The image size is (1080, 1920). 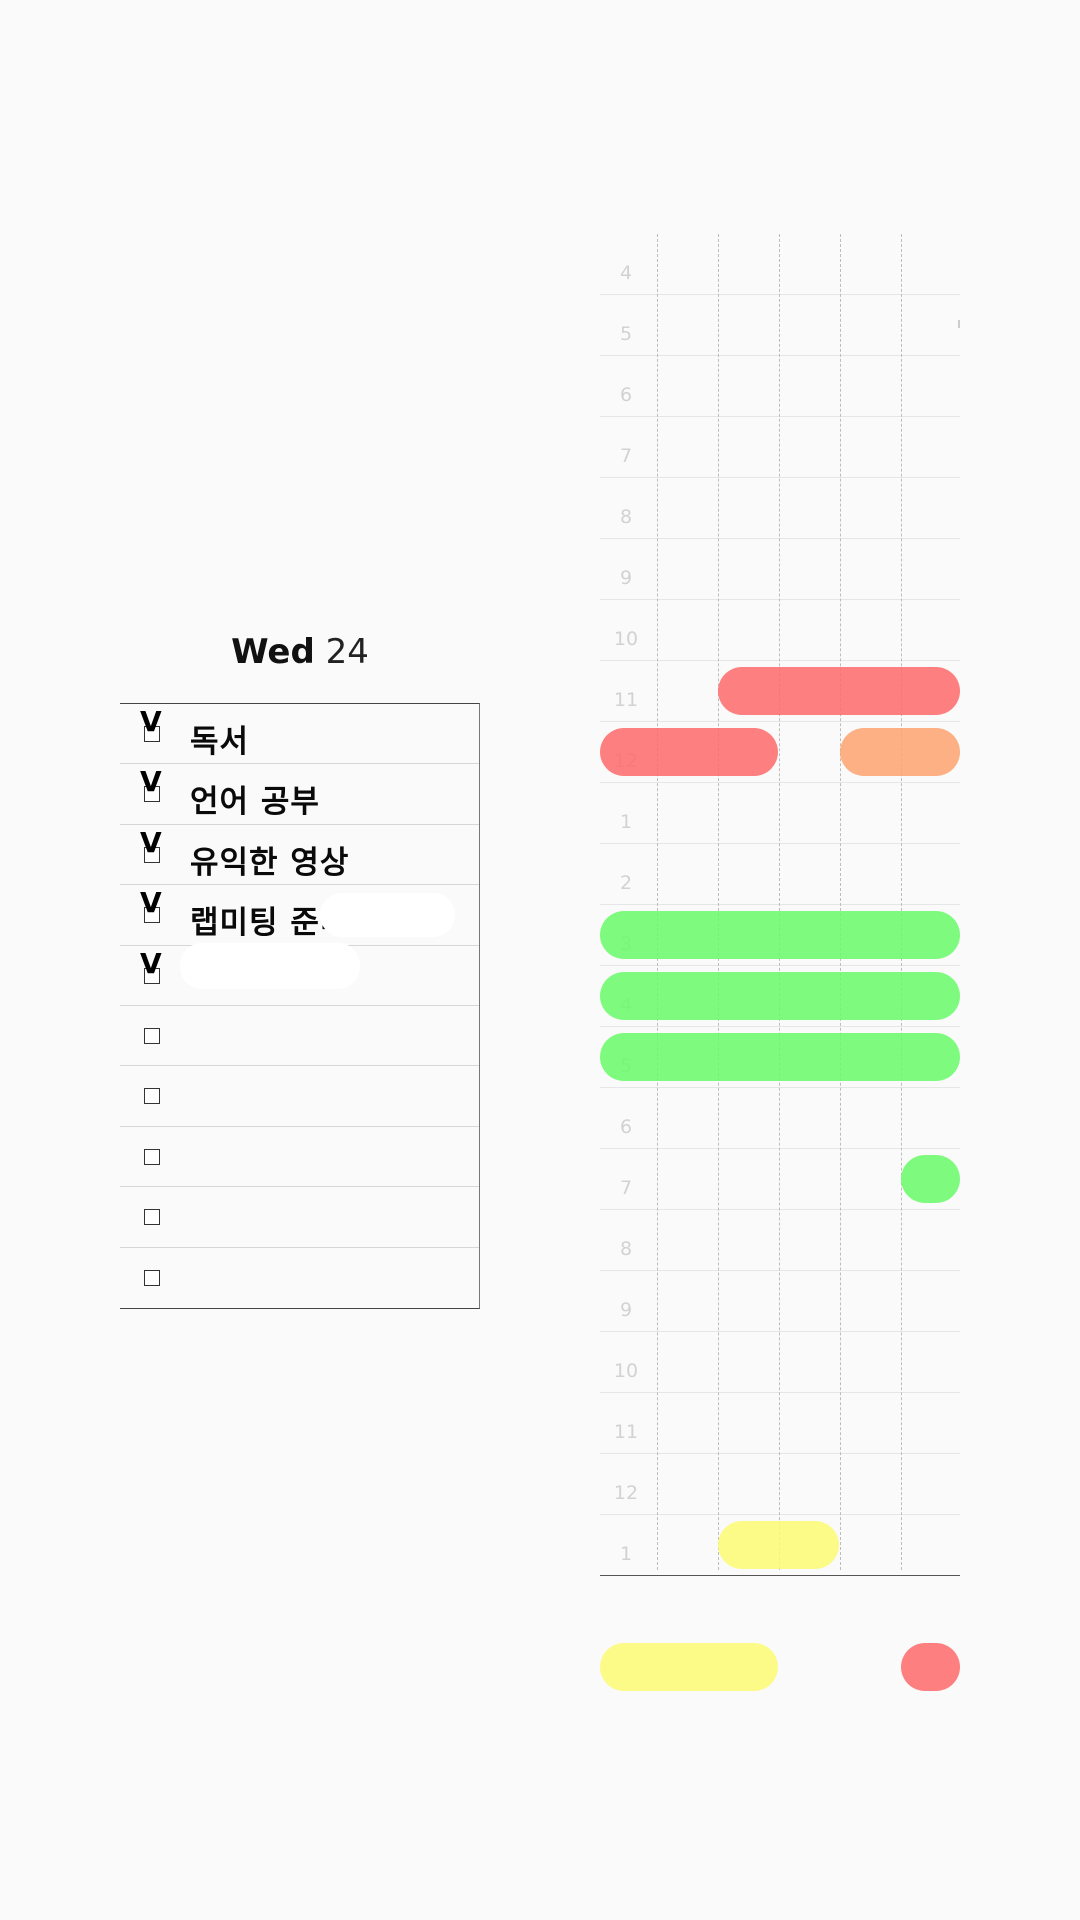 I want to click on time-block-orange, so click(x=900, y=752).